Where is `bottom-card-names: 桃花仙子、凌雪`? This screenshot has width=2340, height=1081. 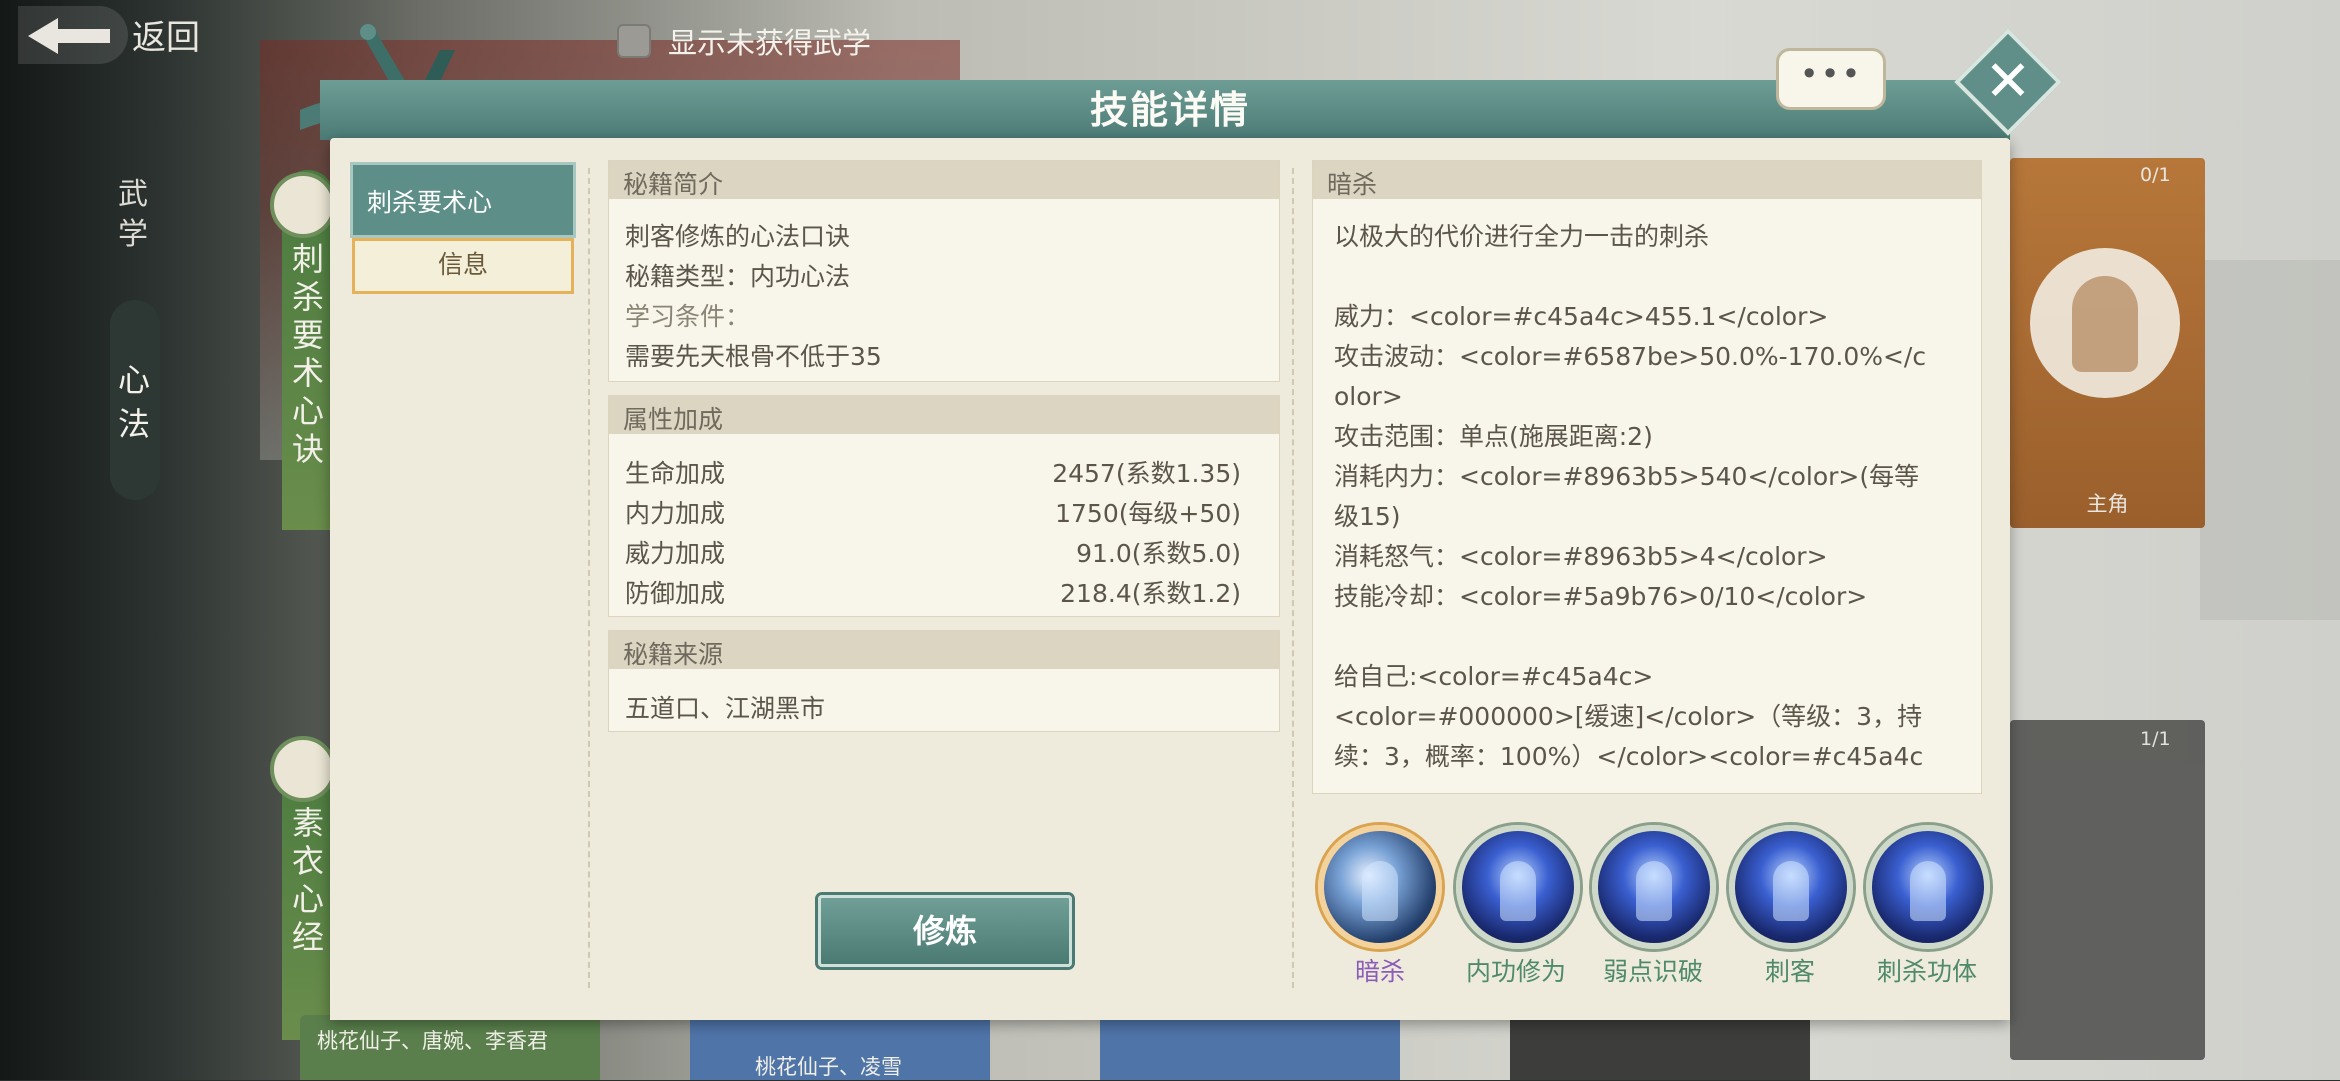
bottom-card-names: 桃花仙子、凌雪 is located at coordinates (828, 1067).